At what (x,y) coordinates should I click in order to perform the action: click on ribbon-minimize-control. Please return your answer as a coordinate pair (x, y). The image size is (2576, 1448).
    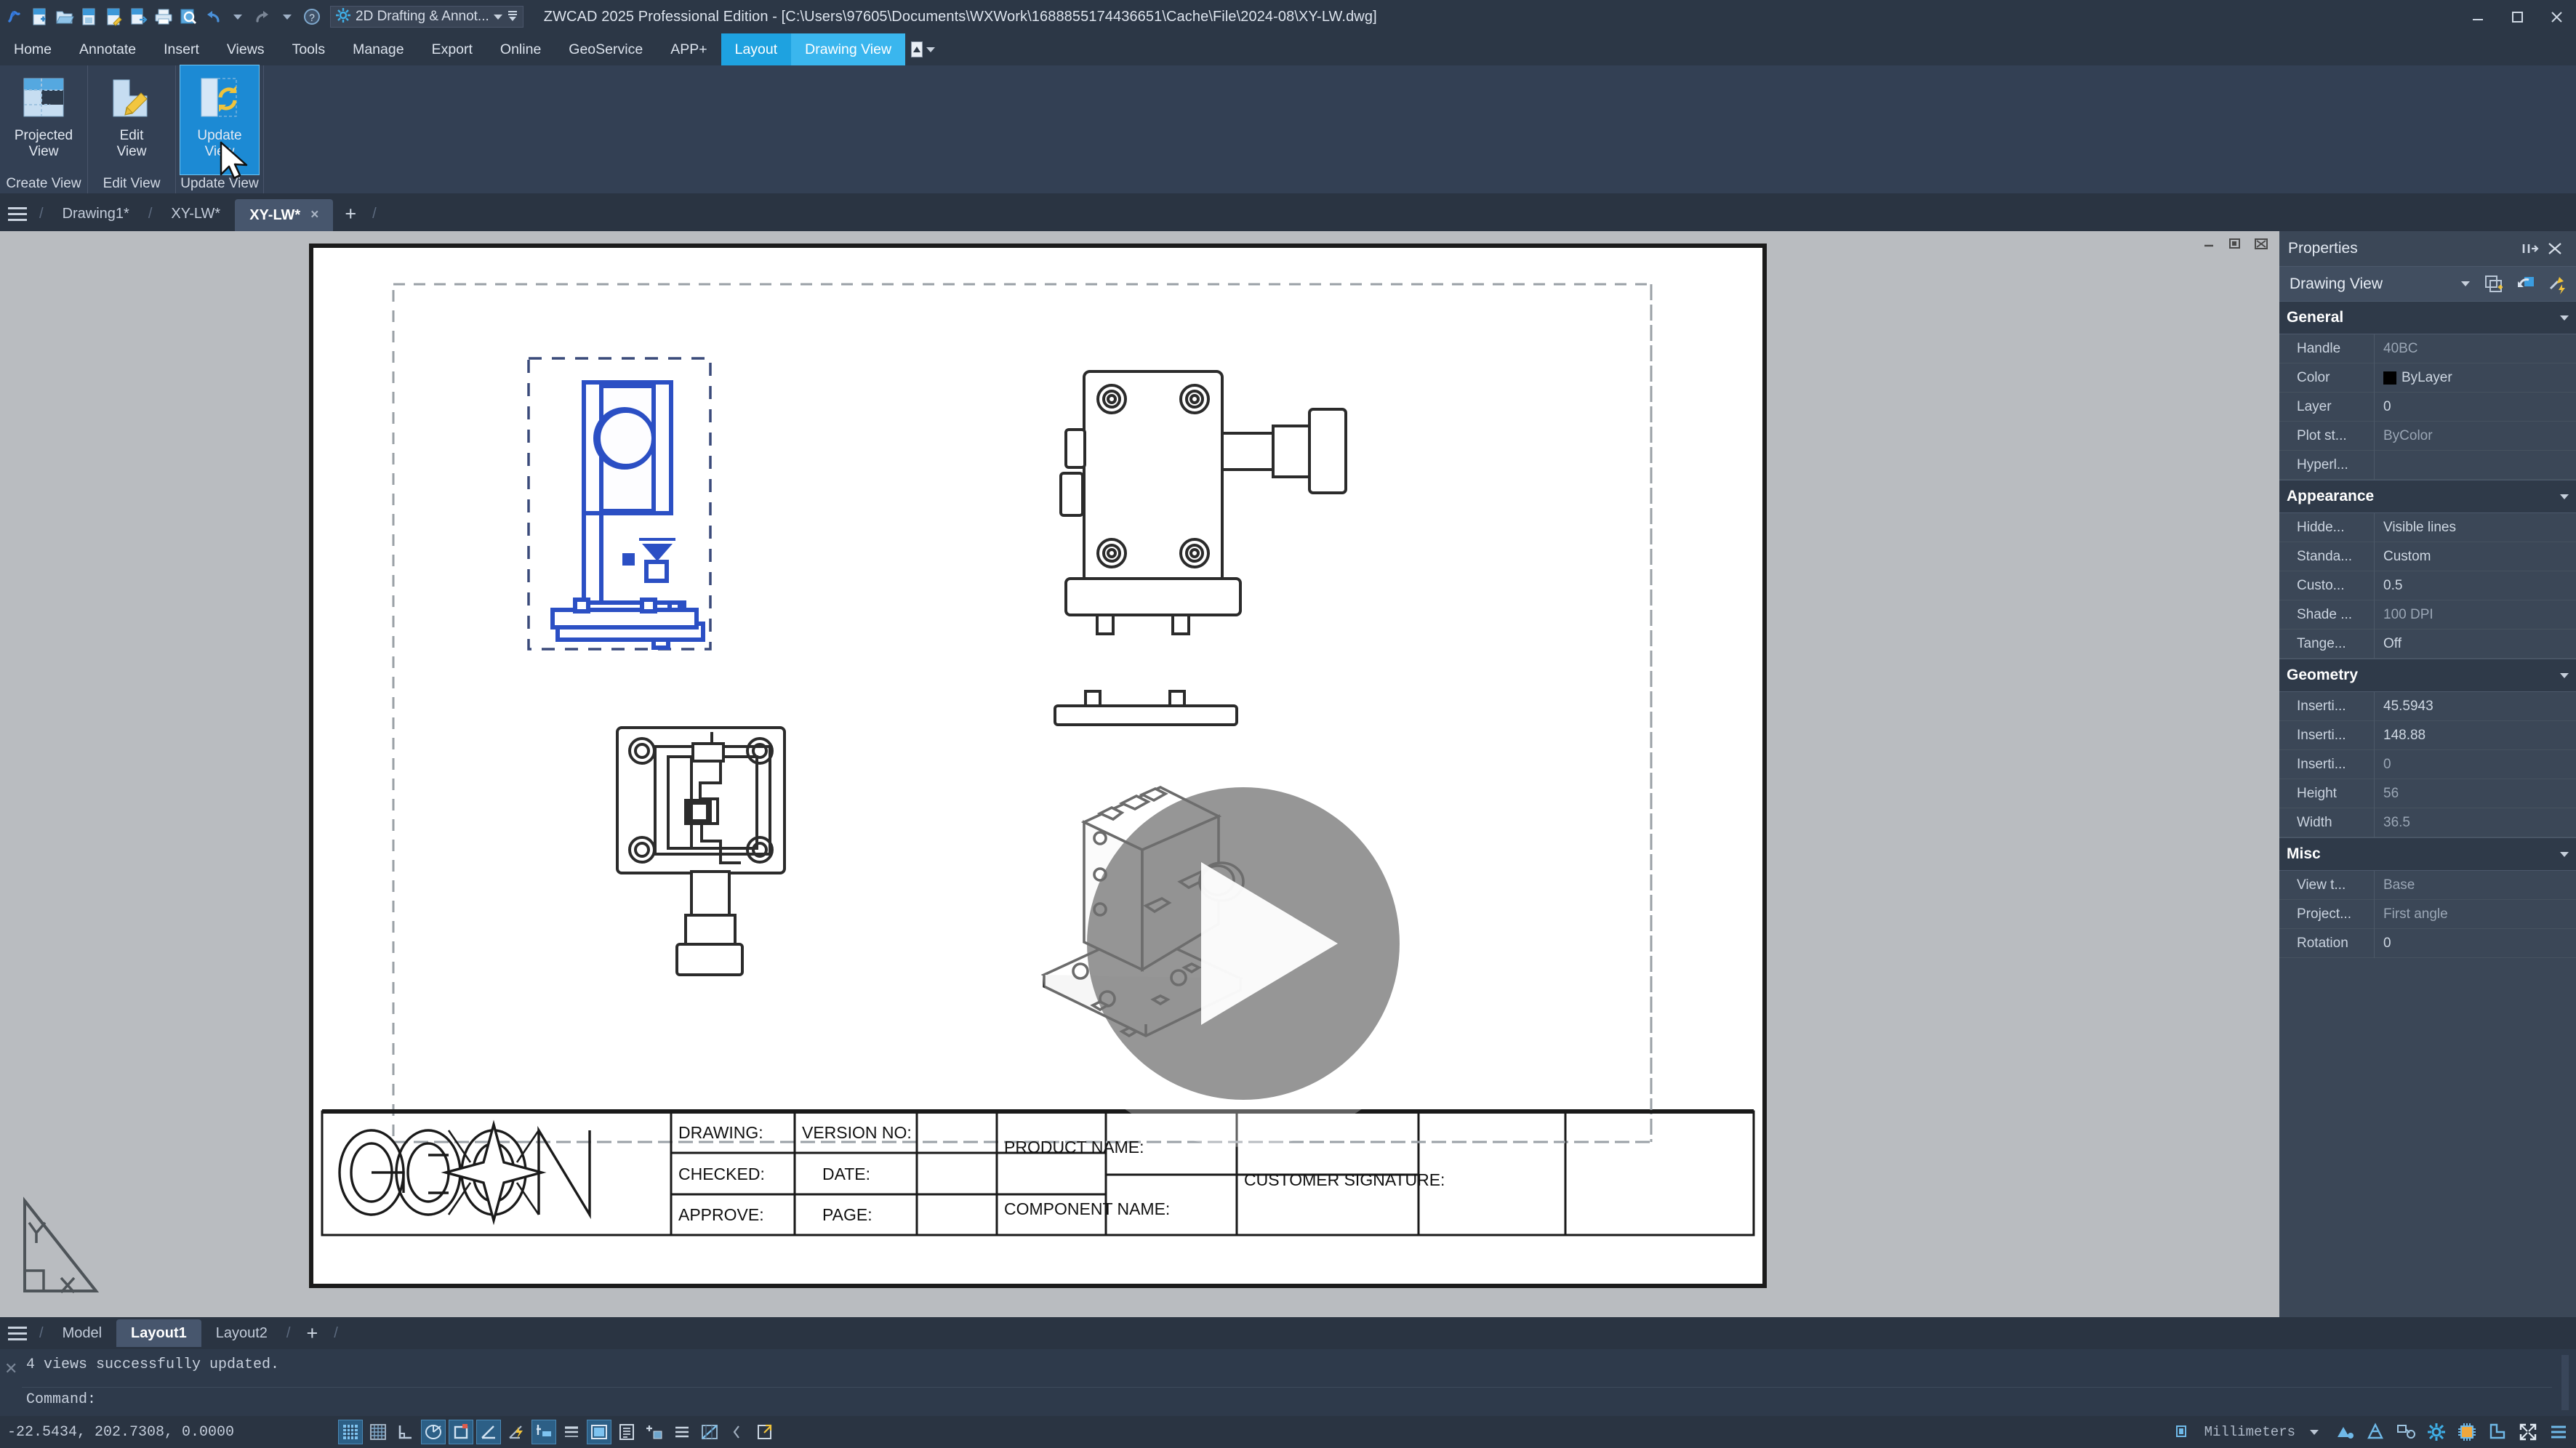
    Looking at the image, I should click on (923, 49).